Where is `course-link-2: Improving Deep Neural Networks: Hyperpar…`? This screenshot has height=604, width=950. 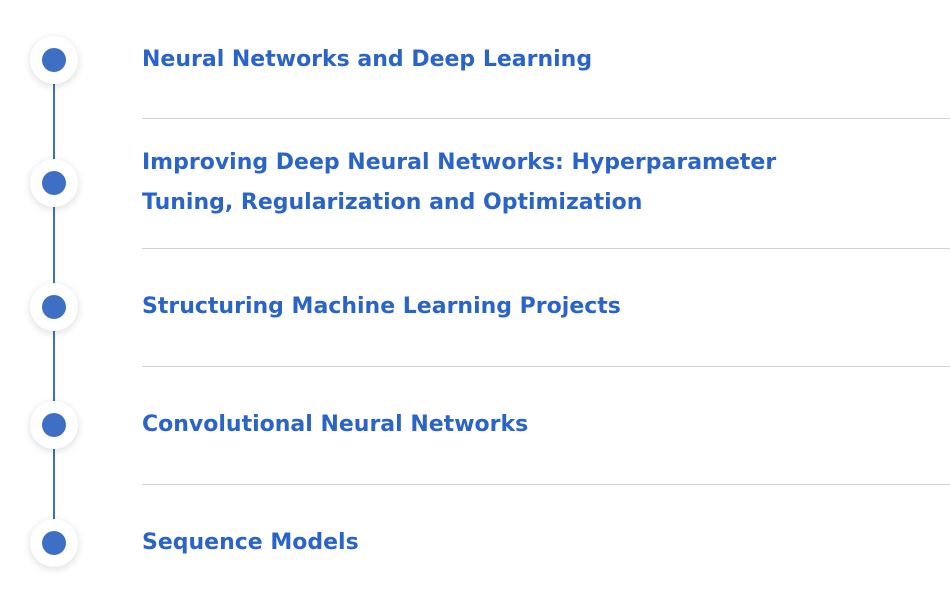
course-link-2: Improving Deep Neural Networks: Hyperpar… is located at coordinates (507, 183).